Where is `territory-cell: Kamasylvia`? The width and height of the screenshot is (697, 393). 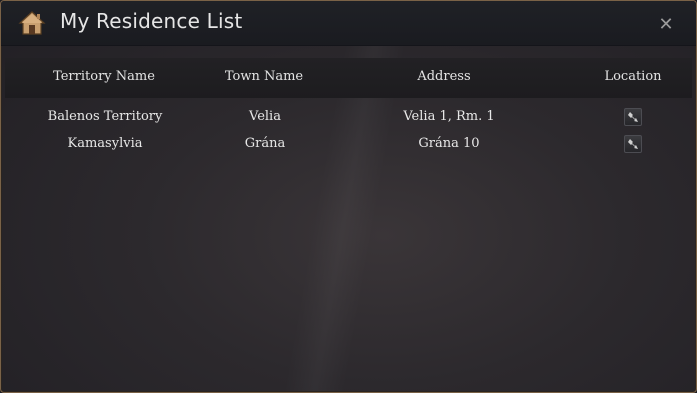 territory-cell: Kamasylvia is located at coordinates (105, 143).